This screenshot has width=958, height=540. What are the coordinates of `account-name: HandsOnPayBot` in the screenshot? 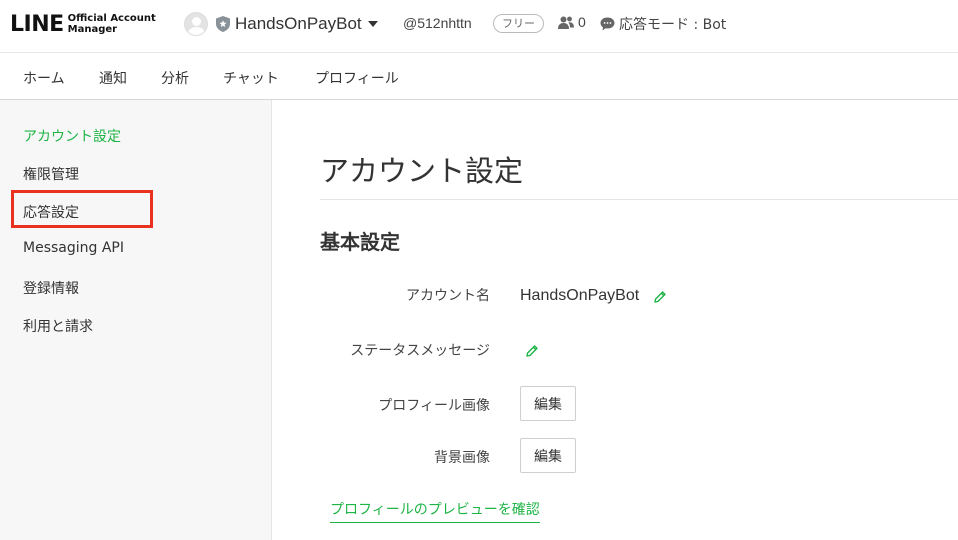 It's located at (298, 23).